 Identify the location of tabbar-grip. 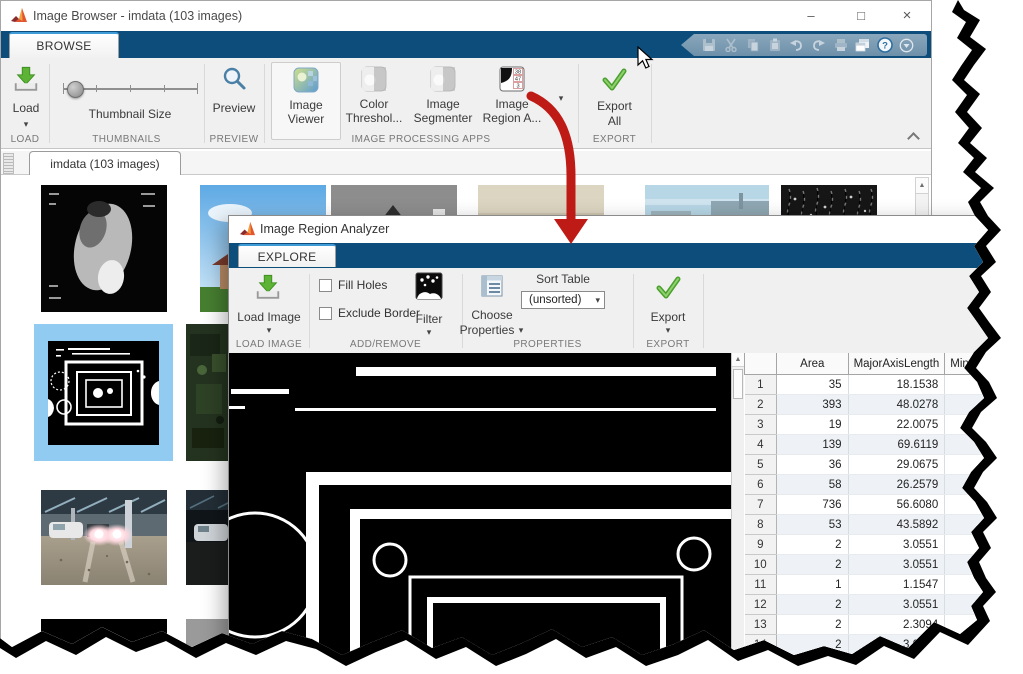
(8, 163).